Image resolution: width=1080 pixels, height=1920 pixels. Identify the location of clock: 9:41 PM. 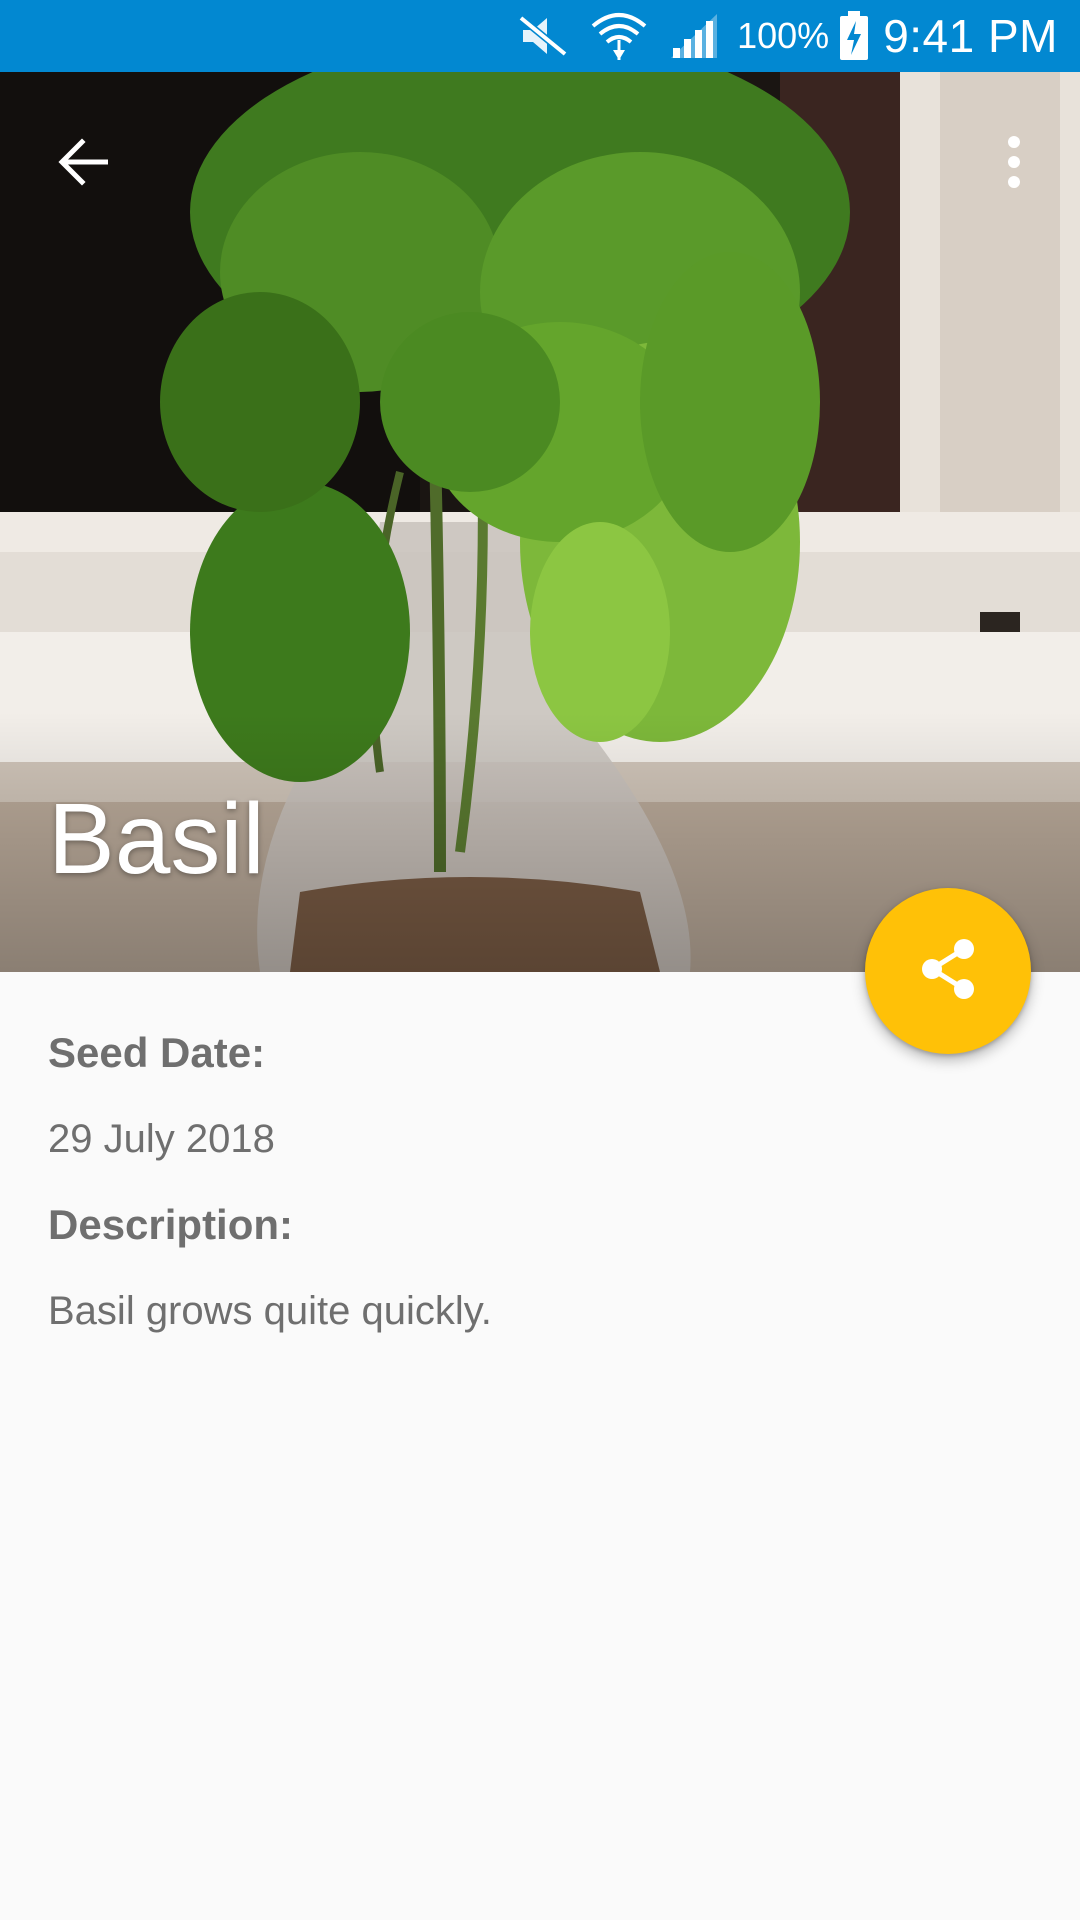
(970, 36).